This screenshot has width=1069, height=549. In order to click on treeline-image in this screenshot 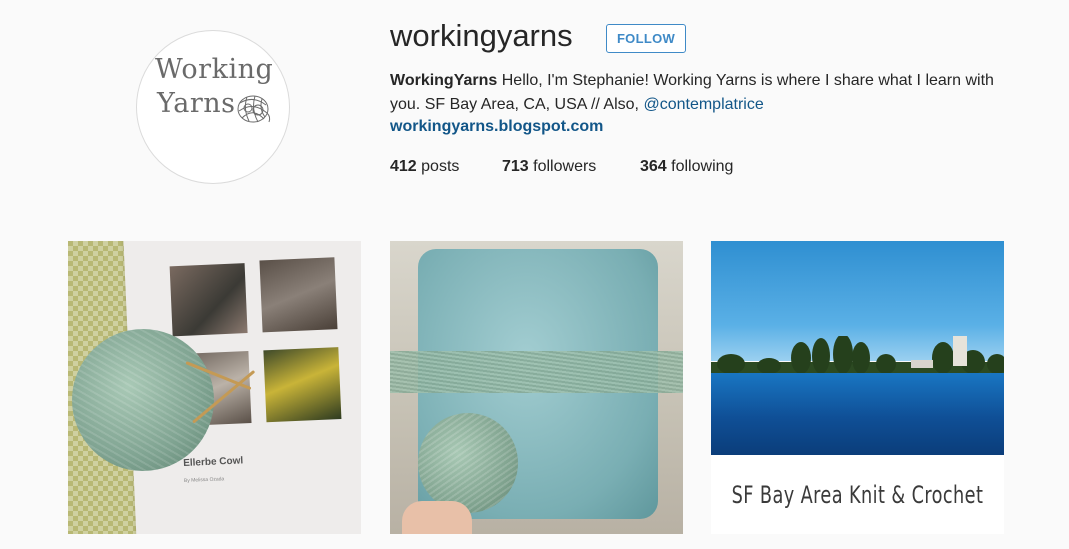, I will do `click(857, 356)`.